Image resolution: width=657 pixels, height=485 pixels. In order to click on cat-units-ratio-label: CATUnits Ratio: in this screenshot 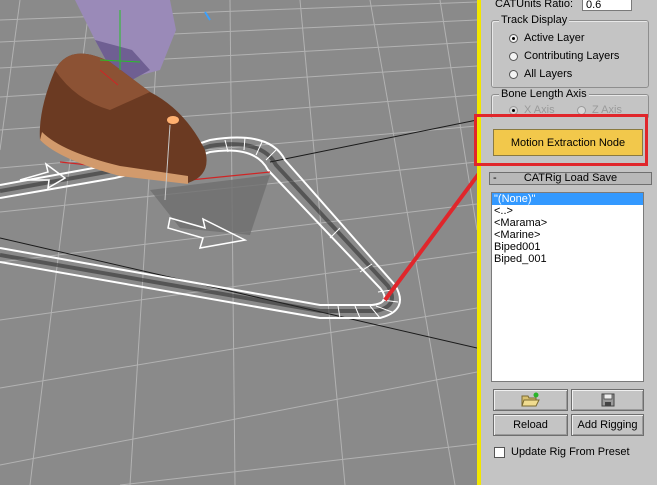, I will do `click(534, 5)`.